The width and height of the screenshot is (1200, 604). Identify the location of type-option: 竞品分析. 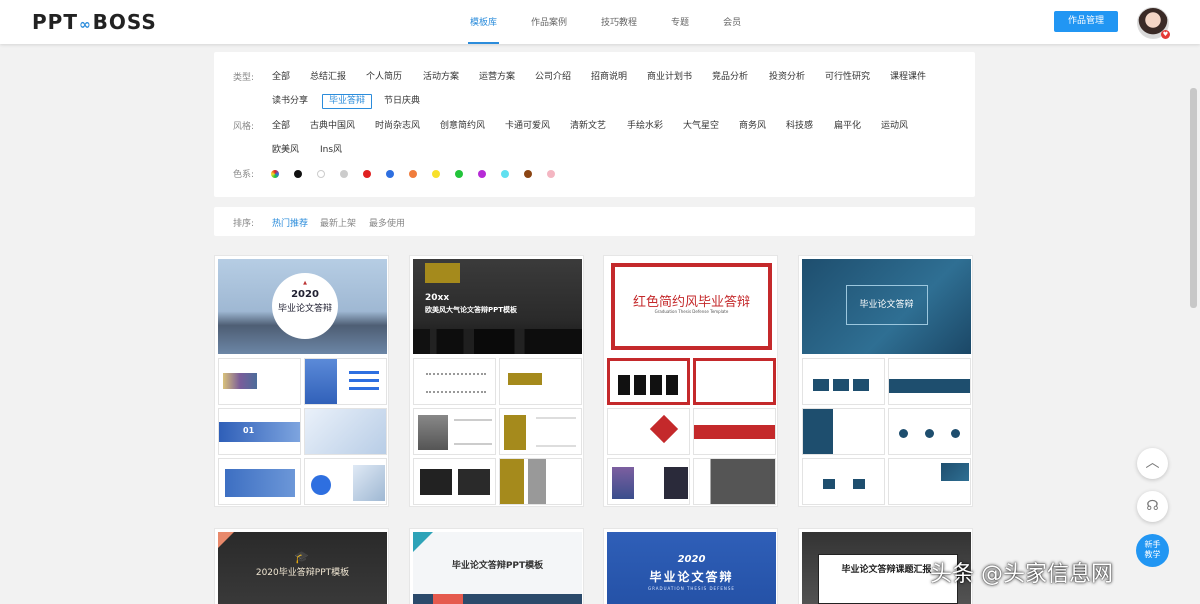
(730, 77).